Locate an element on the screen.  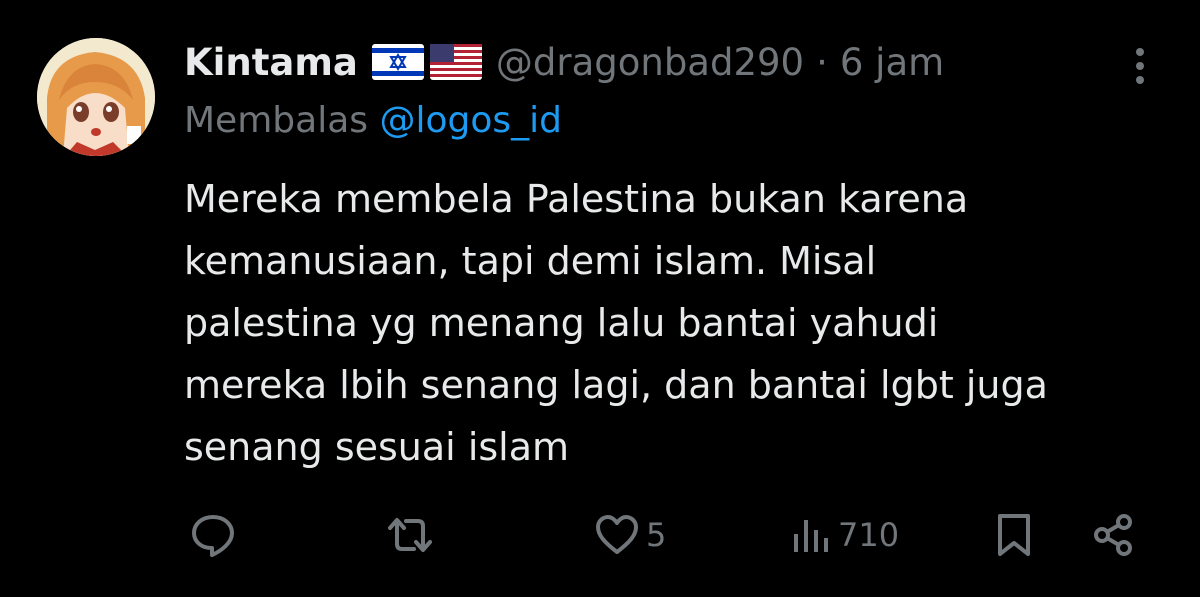
repost-button is located at coordinates (410, 535).